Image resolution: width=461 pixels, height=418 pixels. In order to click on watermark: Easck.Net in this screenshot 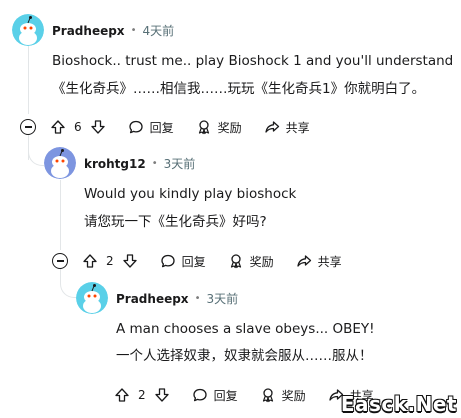, I will do `click(398, 404)`.